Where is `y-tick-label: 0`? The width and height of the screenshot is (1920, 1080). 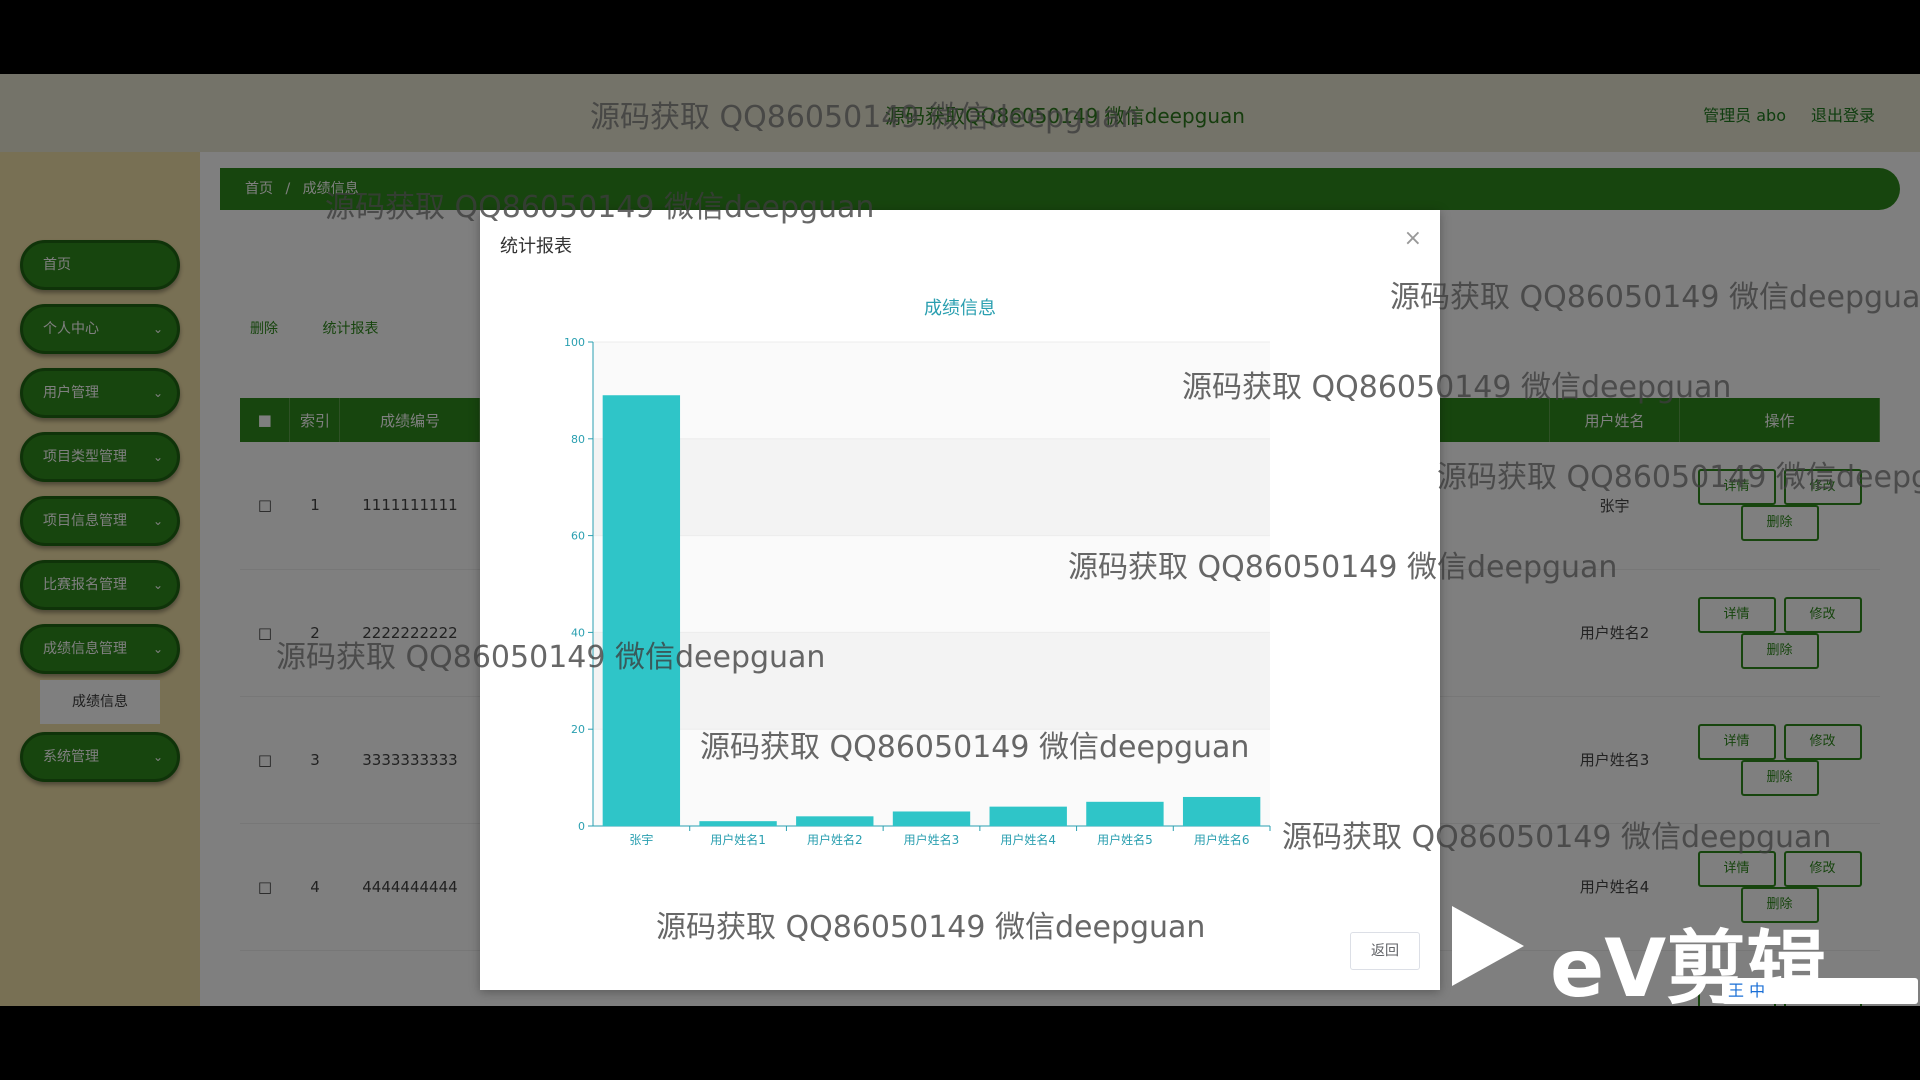
y-tick-label: 0 is located at coordinates (581, 826).